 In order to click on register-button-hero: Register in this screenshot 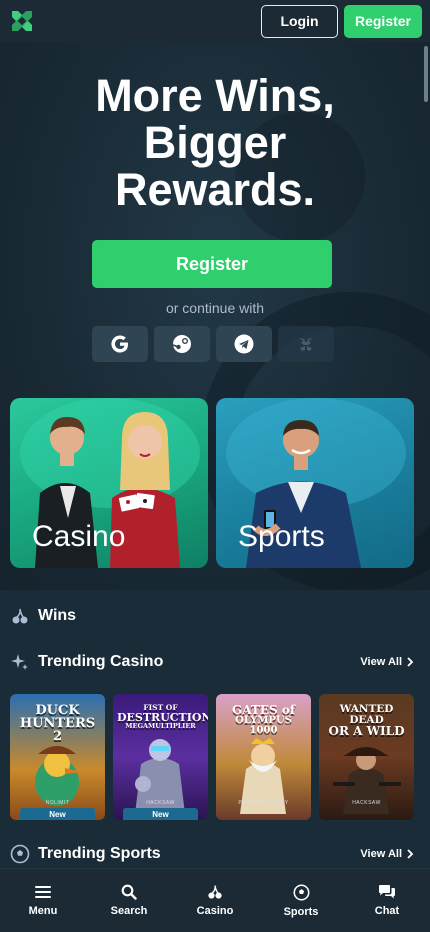, I will do `click(212, 264)`.